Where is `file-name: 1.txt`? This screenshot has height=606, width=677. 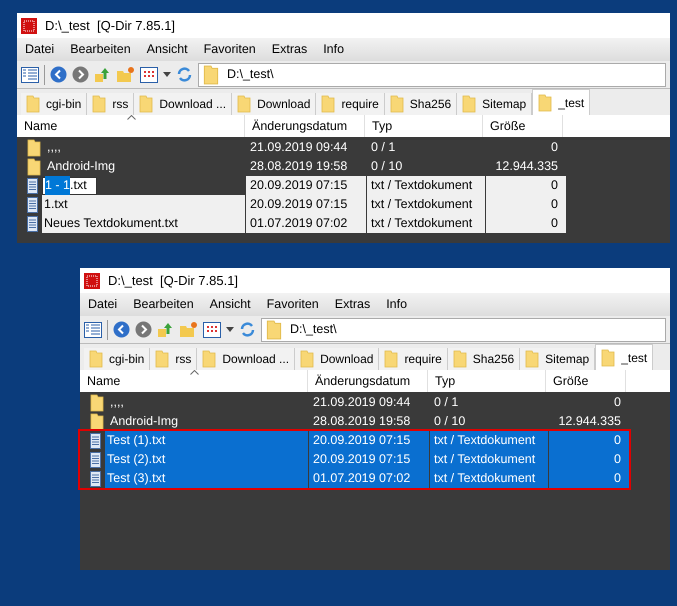
file-name: 1.txt is located at coordinates (143, 204).